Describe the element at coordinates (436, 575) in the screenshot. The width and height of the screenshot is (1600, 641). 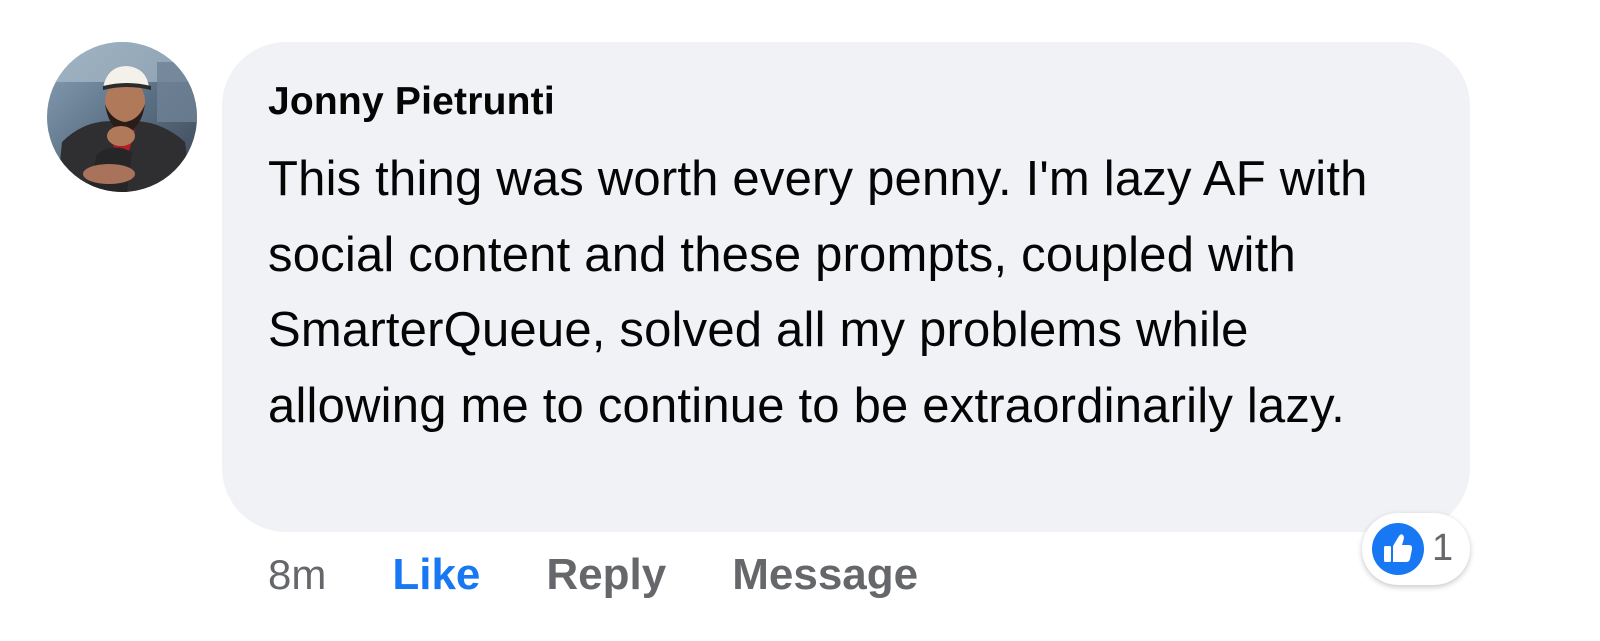
I see `like-button: Like` at that location.